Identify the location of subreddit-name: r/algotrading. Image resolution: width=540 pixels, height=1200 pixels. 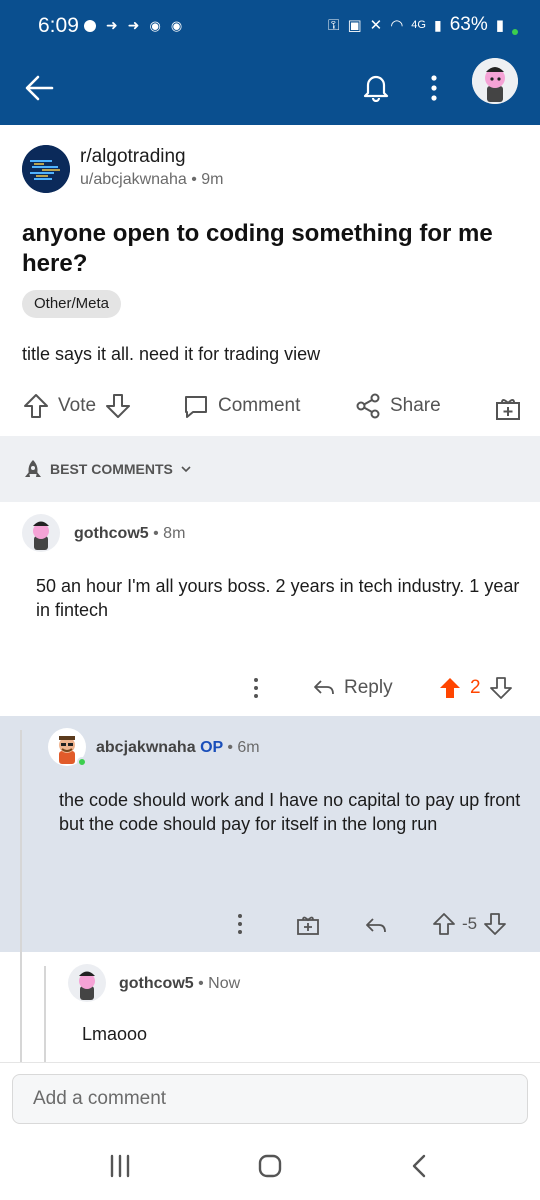
(133, 157).